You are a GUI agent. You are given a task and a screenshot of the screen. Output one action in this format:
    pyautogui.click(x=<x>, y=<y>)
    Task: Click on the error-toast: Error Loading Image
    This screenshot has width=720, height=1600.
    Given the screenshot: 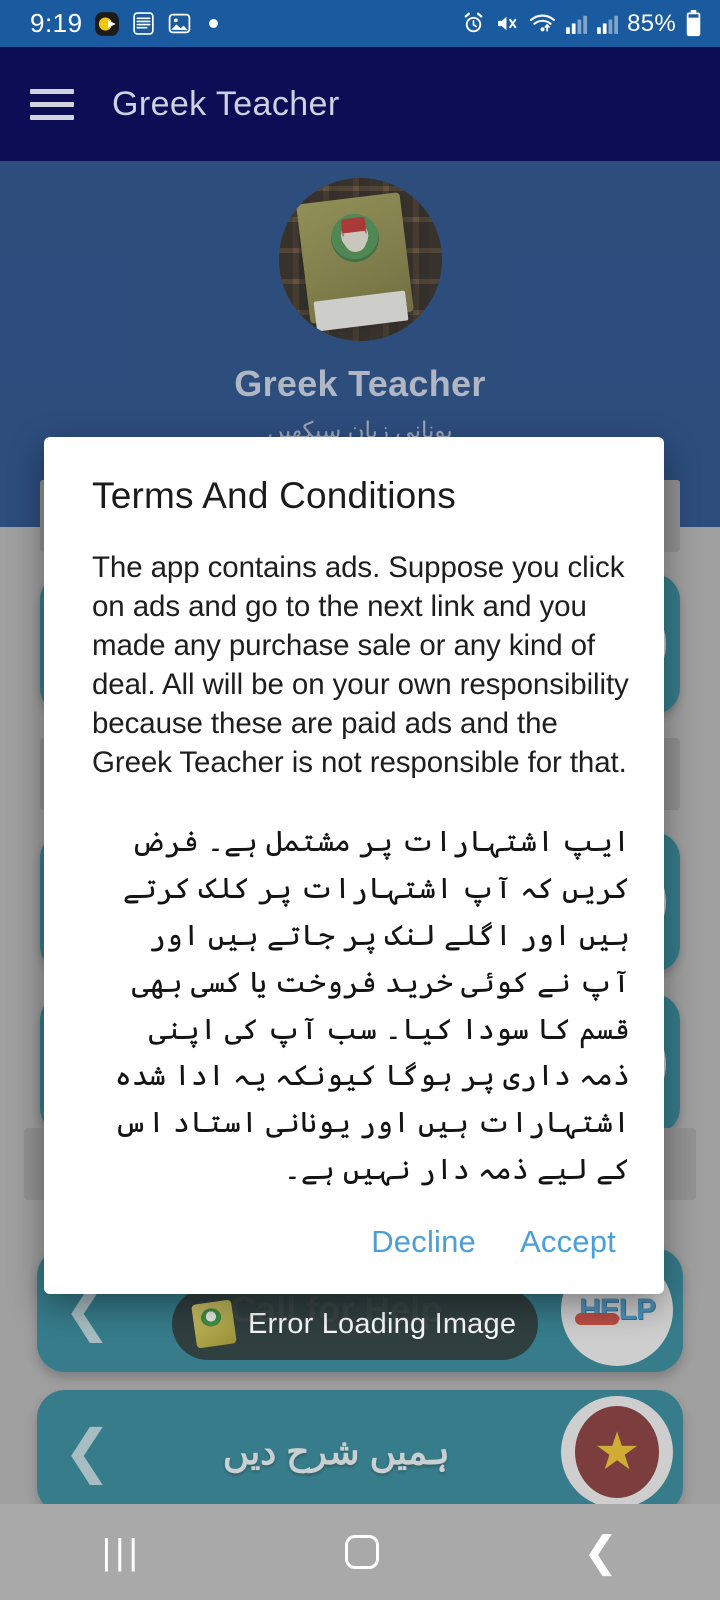 What is the action you would take?
    pyautogui.click(x=355, y=1324)
    